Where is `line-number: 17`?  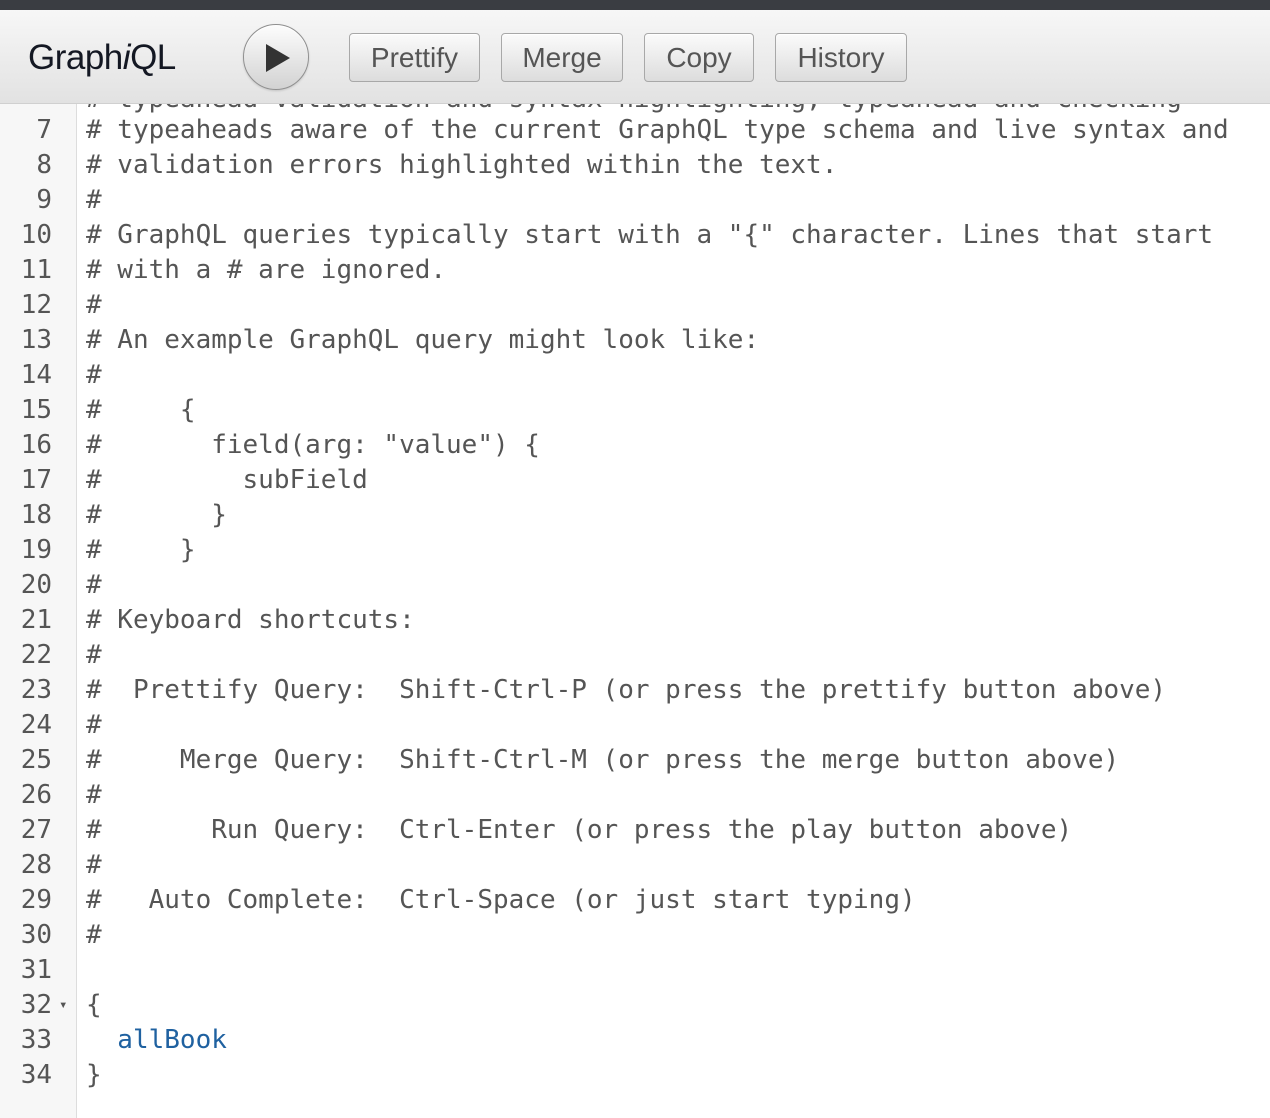
line-number: 17 is located at coordinates (36, 480).